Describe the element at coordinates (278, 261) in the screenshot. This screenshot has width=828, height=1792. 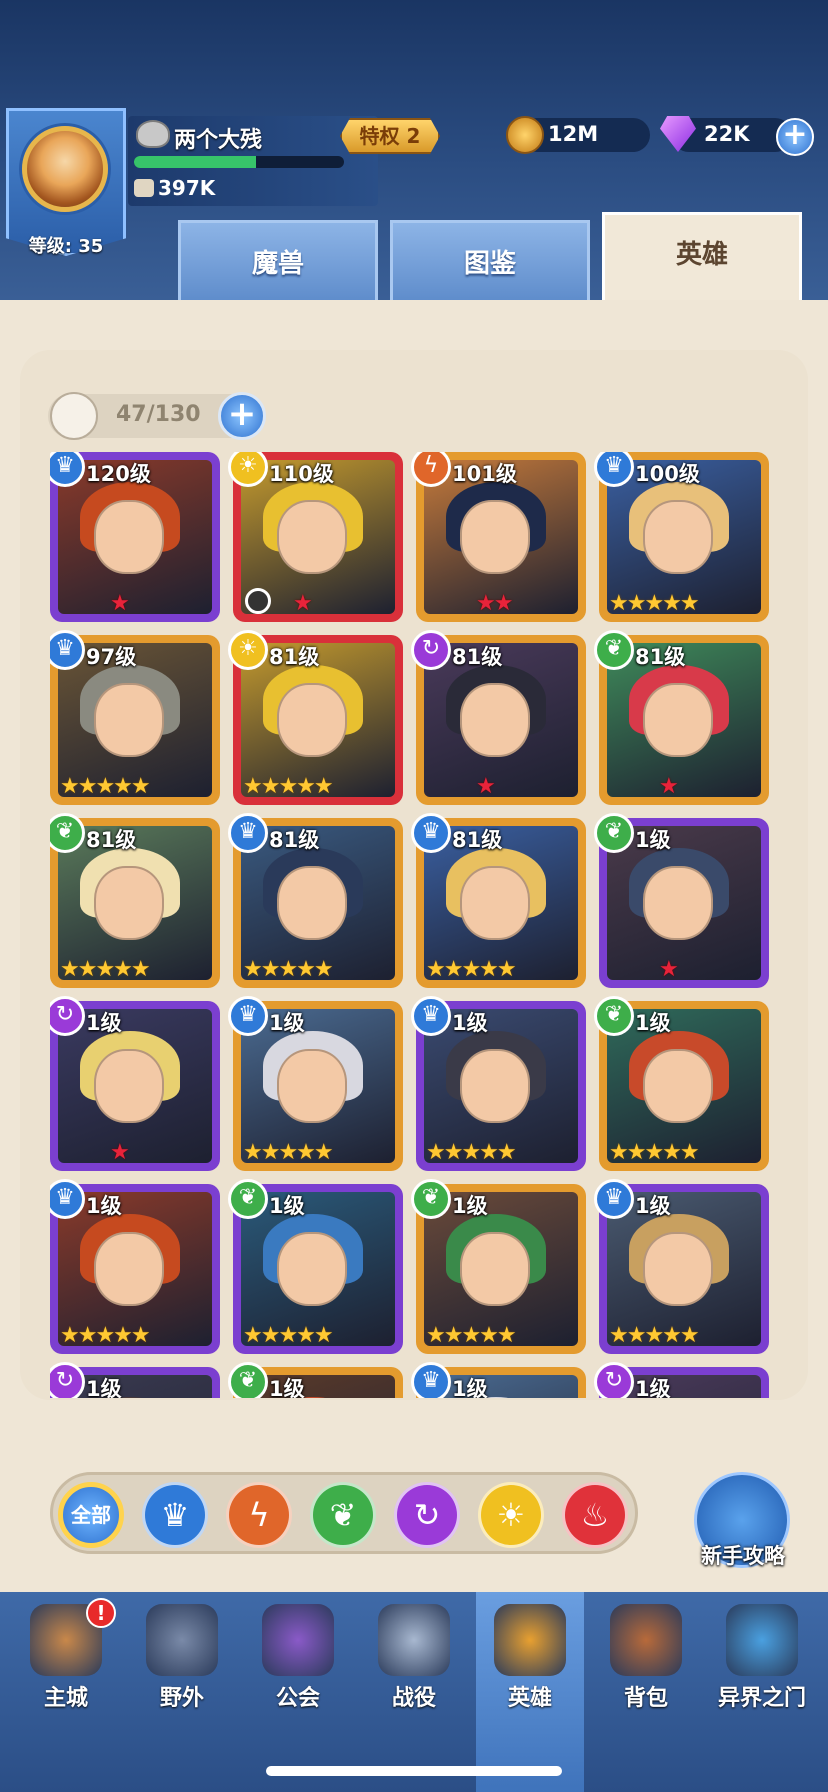
I see `tab-monsters: 魔兽` at that location.